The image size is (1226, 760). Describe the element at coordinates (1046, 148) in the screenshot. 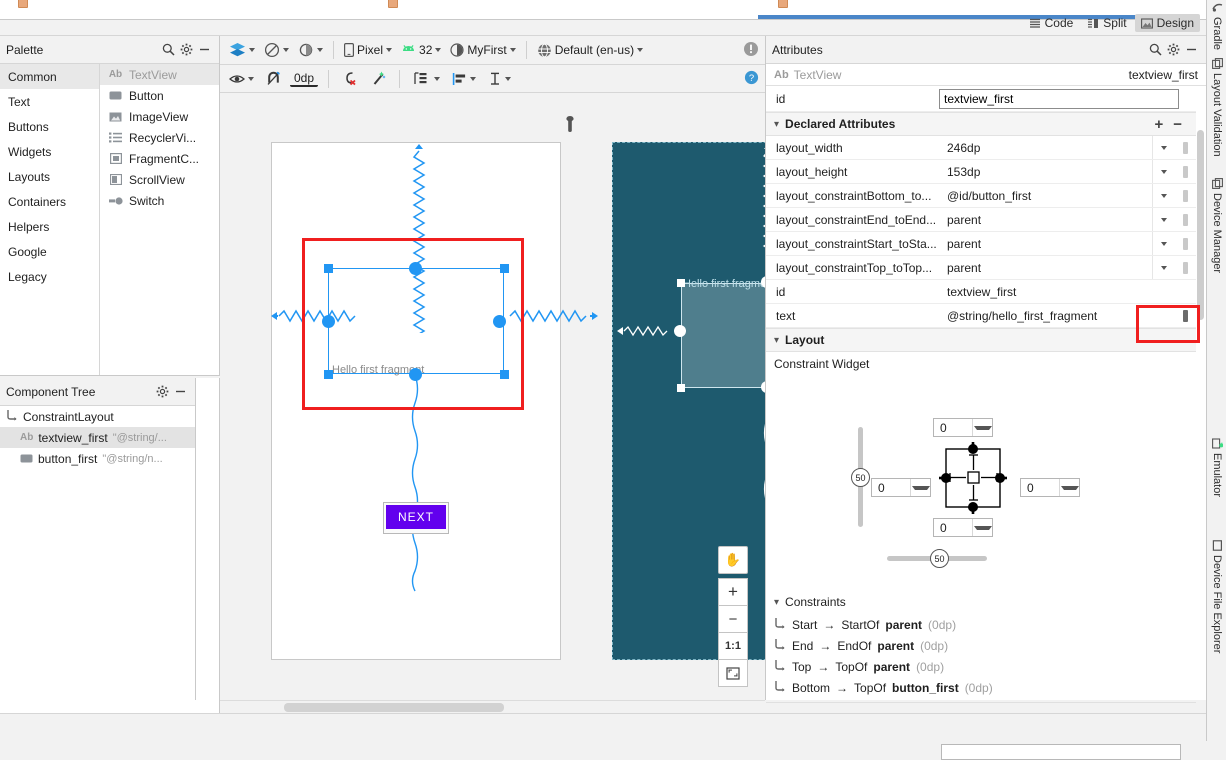

I see `attribute-value: 246dp` at that location.